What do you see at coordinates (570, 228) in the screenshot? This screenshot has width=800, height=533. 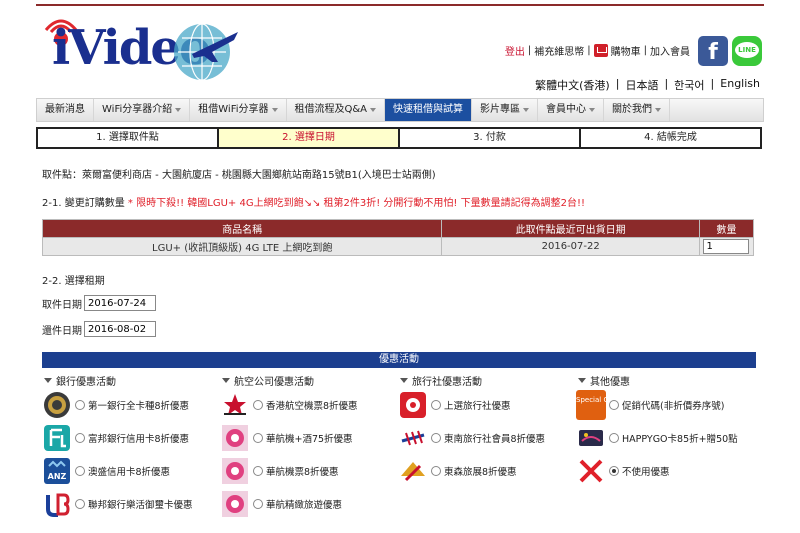 I see `col-ship-date: 此取件點最近可出貨日期` at bounding box center [570, 228].